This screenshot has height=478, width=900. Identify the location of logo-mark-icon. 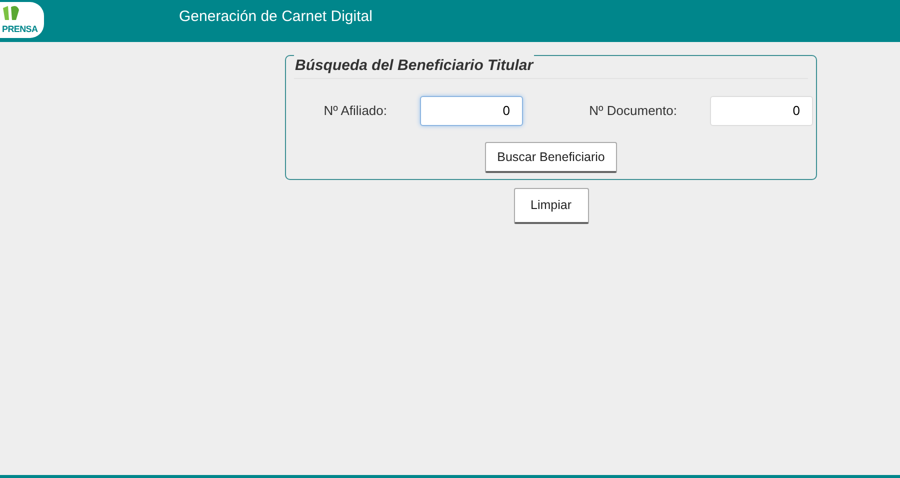
(12, 13).